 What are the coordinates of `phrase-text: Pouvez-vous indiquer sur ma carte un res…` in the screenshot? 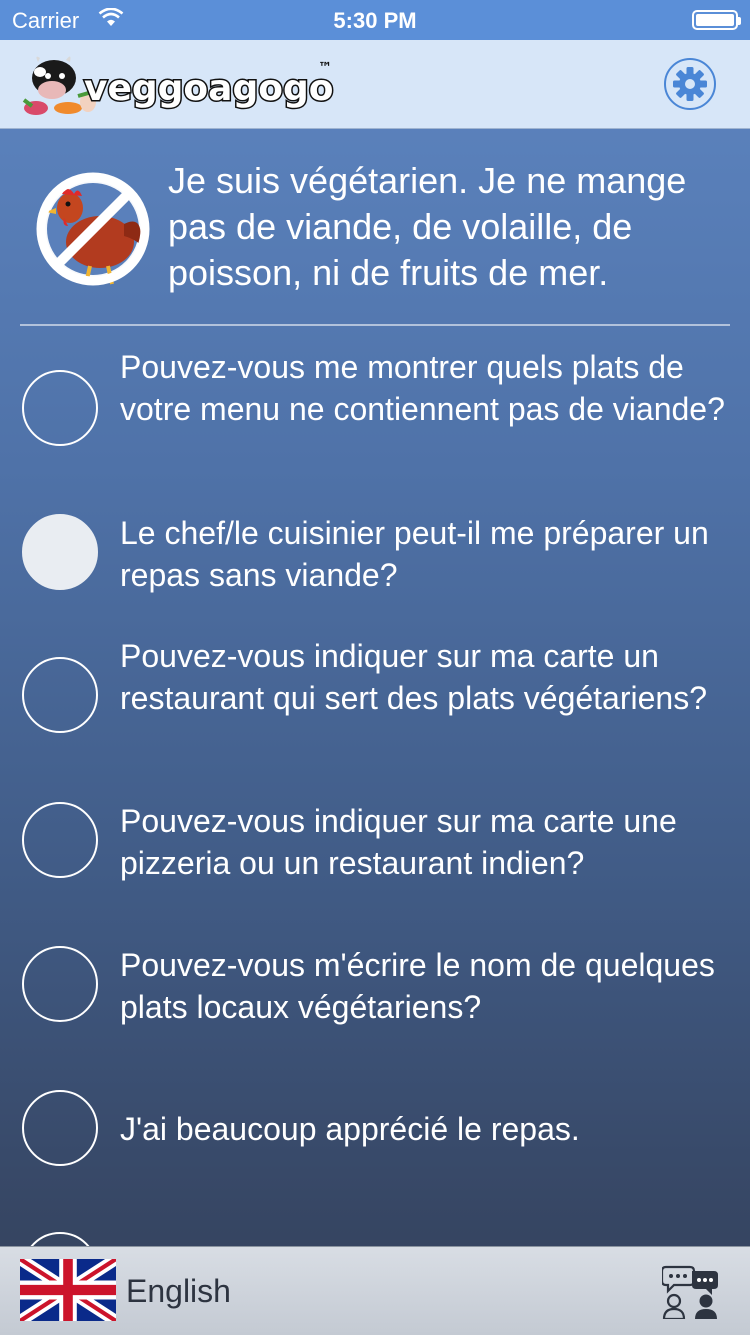 It's located at (413, 677).